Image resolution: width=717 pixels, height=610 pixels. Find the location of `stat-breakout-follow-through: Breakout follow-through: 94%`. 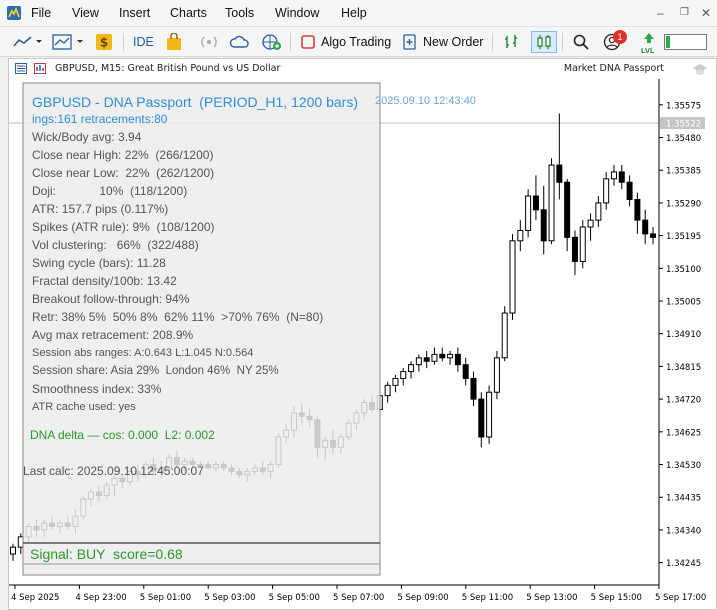

stat-breakout-follow-through: Breakout follow-through: 94% is located at coordinates (111, 299).